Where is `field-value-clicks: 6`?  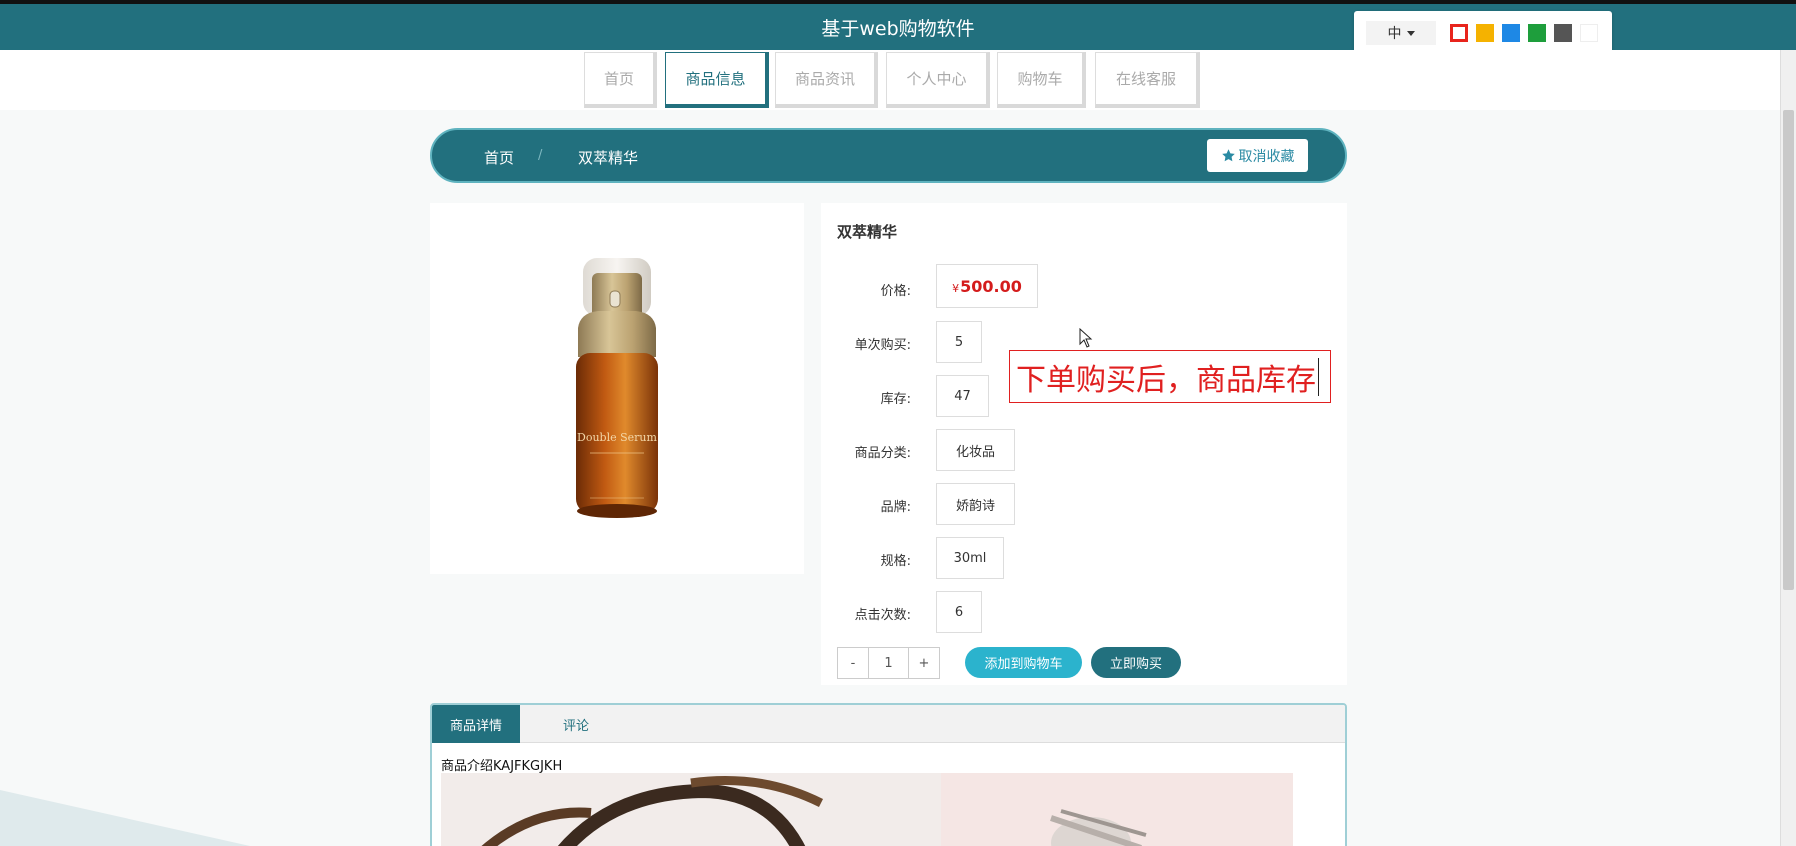
field-value-clicks: 6 is located at coordinates (959, 612).